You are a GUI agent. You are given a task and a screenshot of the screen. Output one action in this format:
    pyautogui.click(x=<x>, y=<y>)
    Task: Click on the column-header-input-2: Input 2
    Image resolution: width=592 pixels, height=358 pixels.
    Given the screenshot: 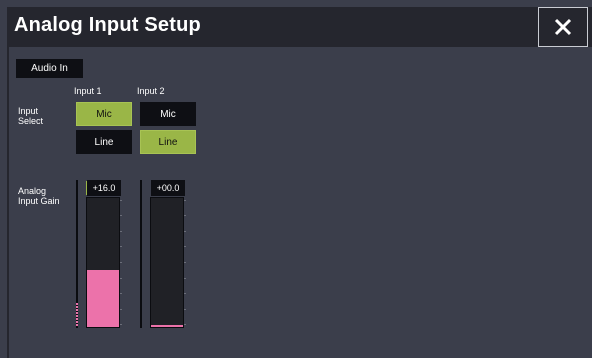 What is the action you would take?
    pyautogui.click(x=151, y=91)
    